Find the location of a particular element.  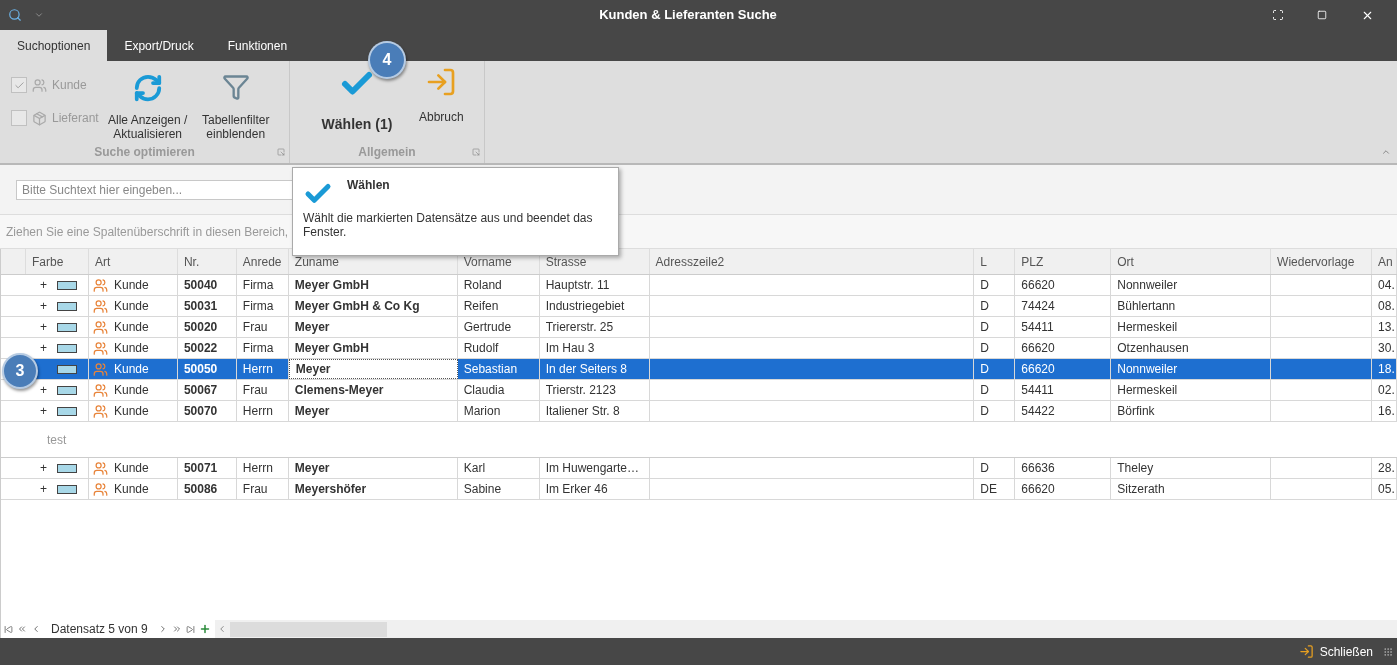

group-panel-hint: Ziehen Sie eine Spaltenüberschrift in diesen Bereich, is located at coordinates (147, 232).